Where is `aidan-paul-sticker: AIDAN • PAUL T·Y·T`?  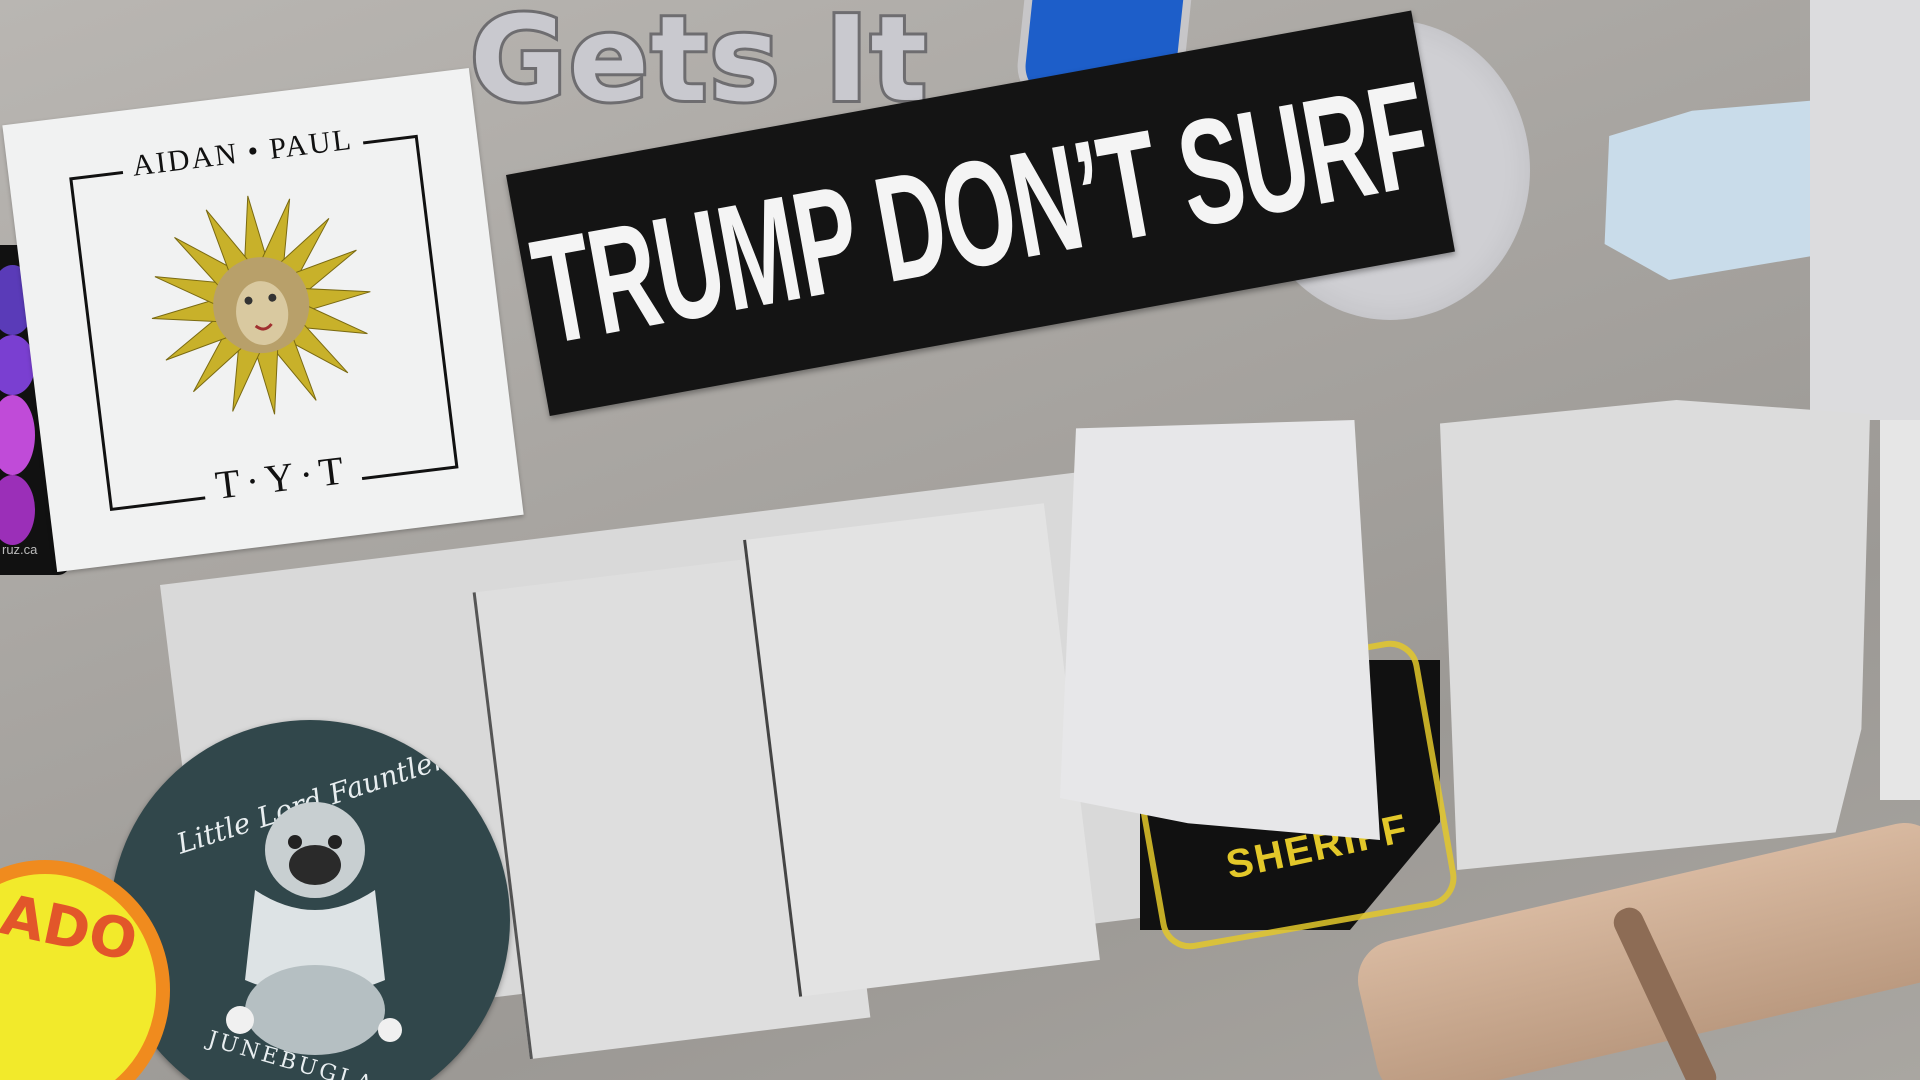
aidan-paul-sticker: AIDAN • PAUL T·Y·T is located at coordinates (263, 320).